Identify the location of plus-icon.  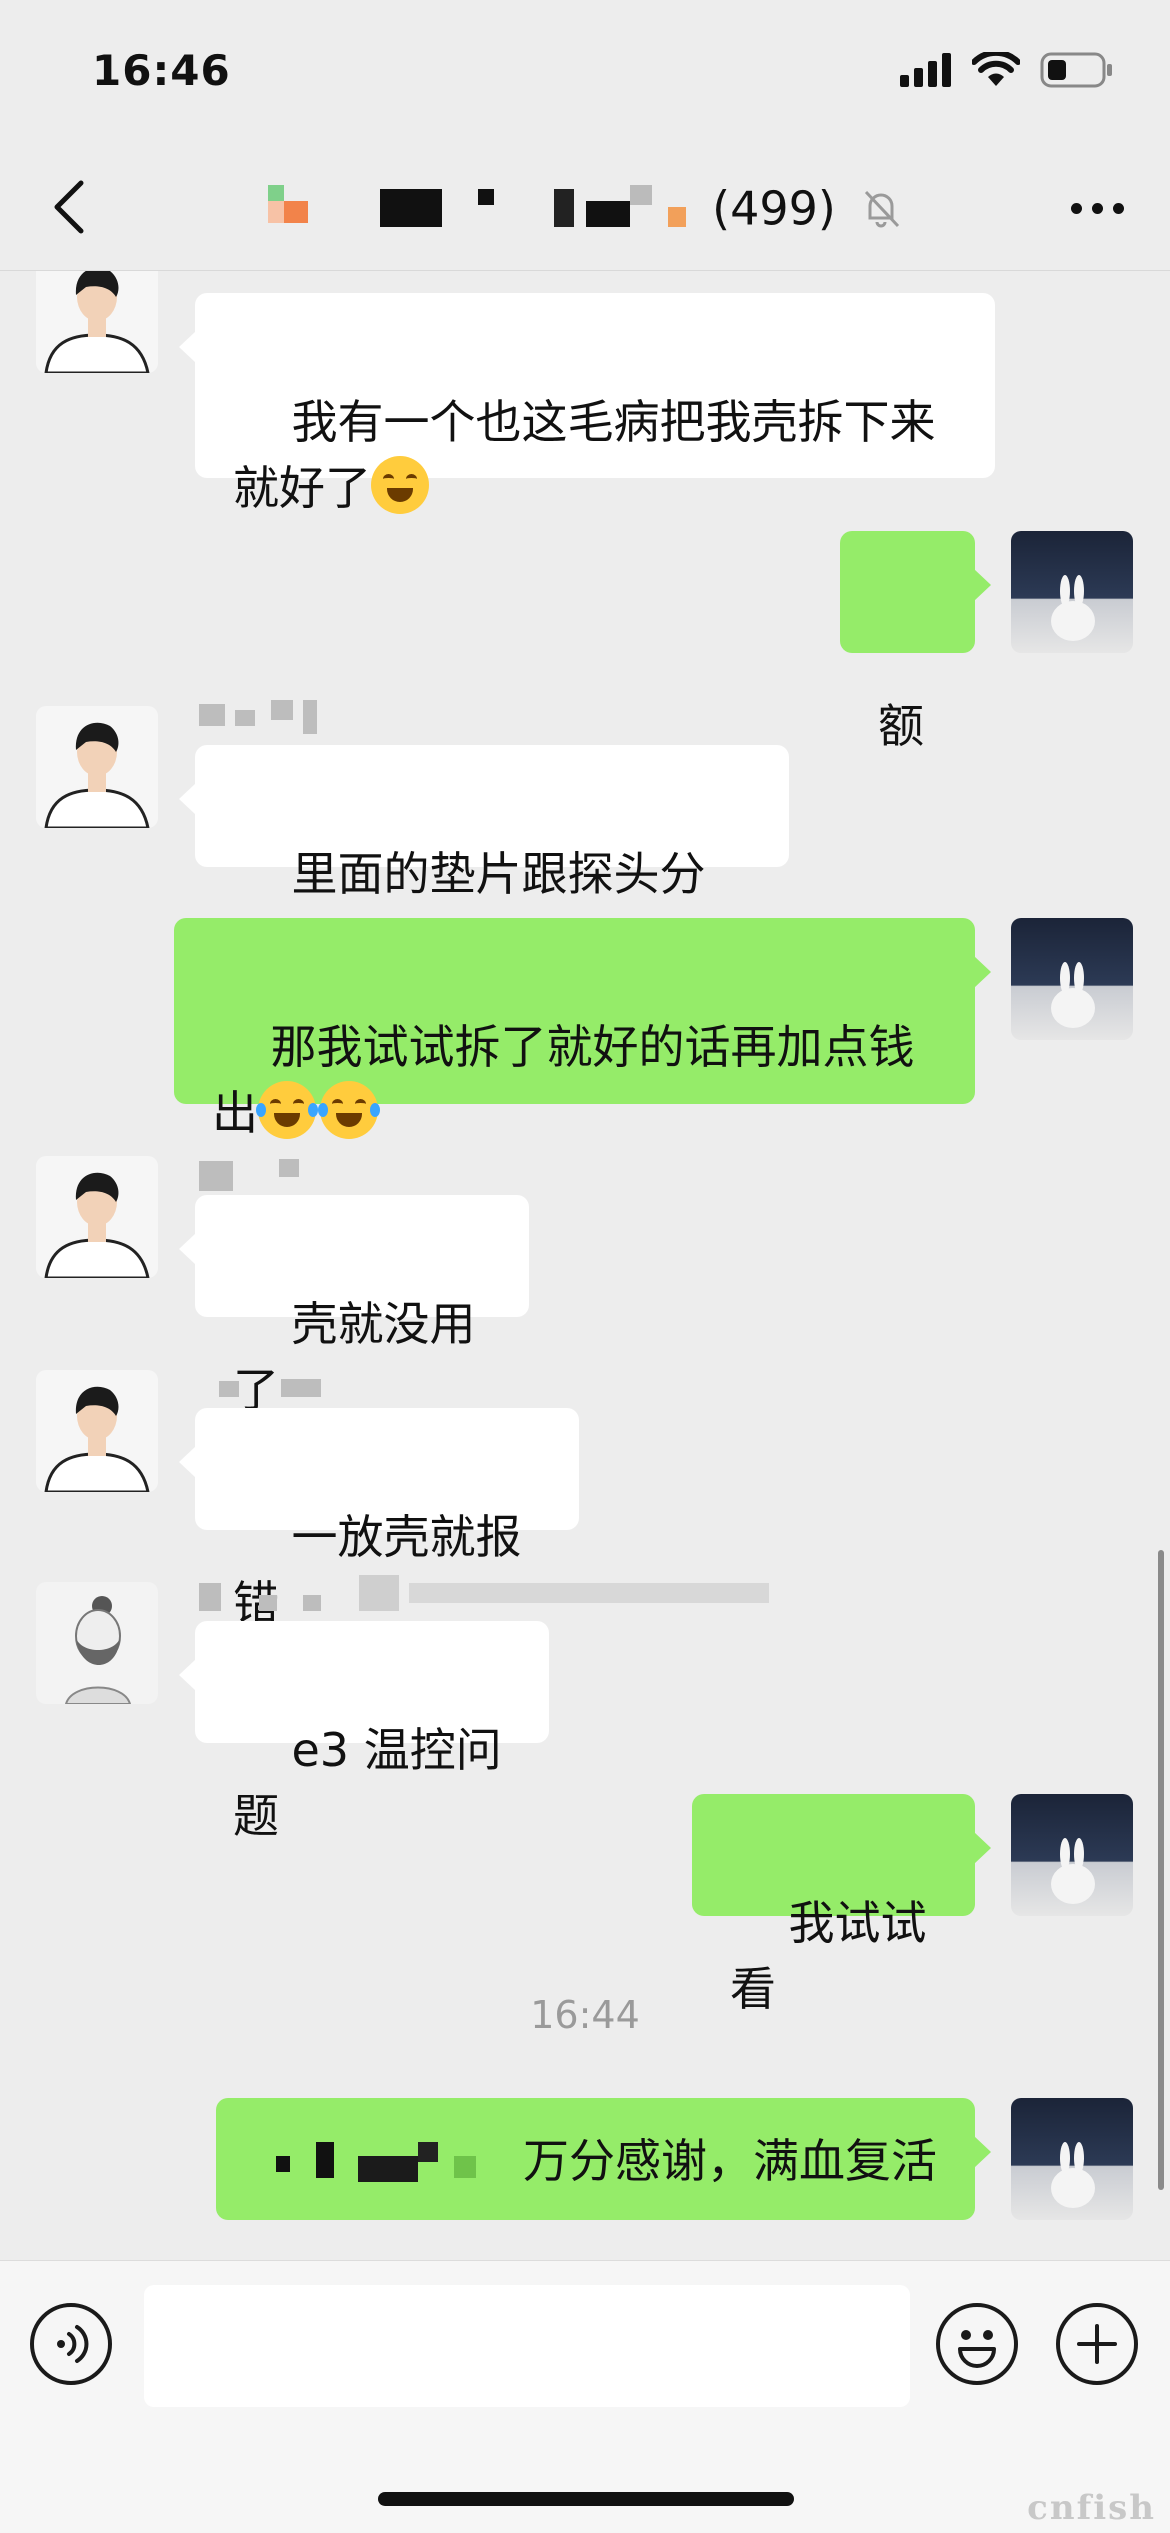
(1097, 2344).